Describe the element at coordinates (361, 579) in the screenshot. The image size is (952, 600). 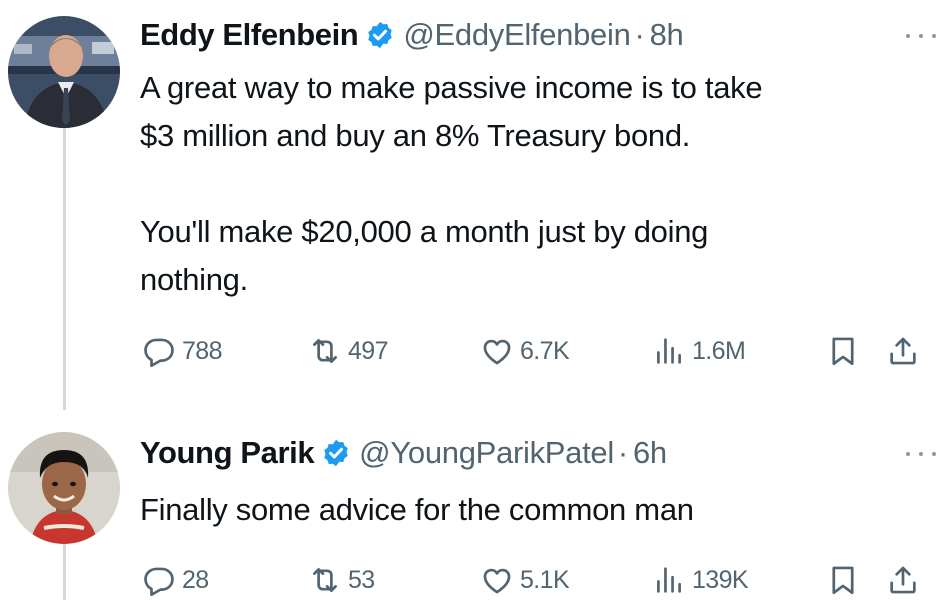
I see `repost-count: 53` at that location.